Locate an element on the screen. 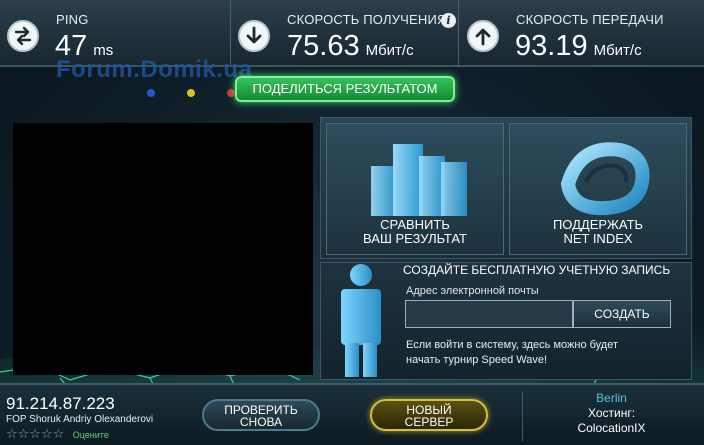 The height and width of the screenshot is (445, 704). server-host-label: Хостинг: is located at coordinates (611, 413).